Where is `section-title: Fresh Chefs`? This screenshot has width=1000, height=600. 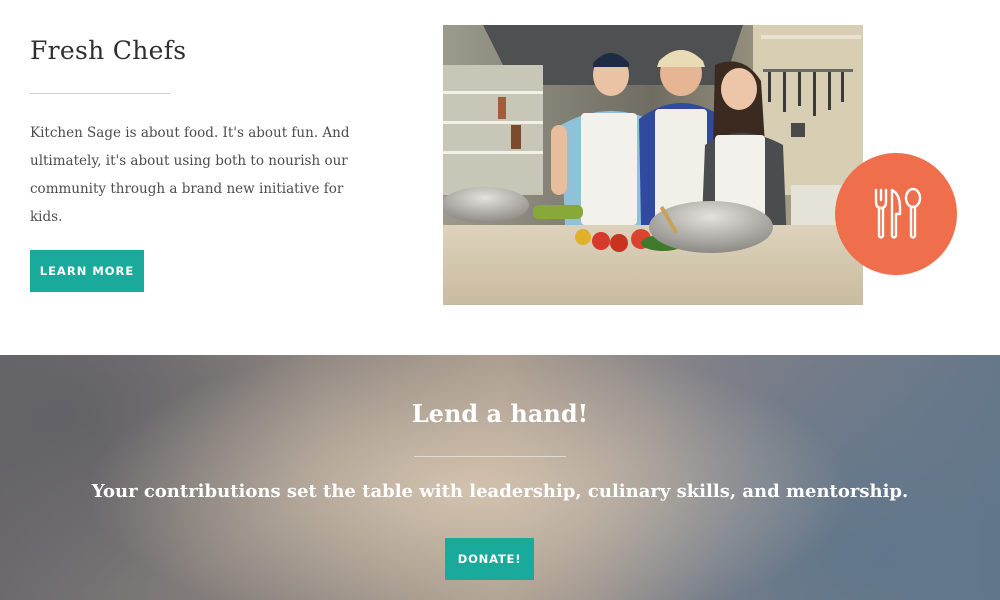 section-title: Fresh Chefs is located at coordinates (108, 50).